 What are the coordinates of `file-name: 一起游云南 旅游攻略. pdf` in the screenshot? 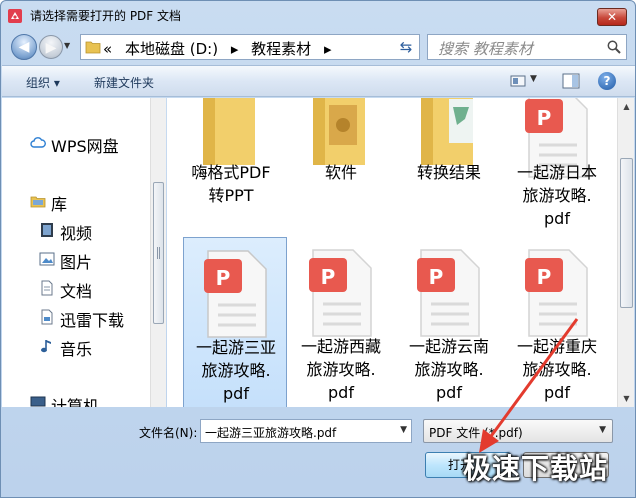 It's located at (449, 369).